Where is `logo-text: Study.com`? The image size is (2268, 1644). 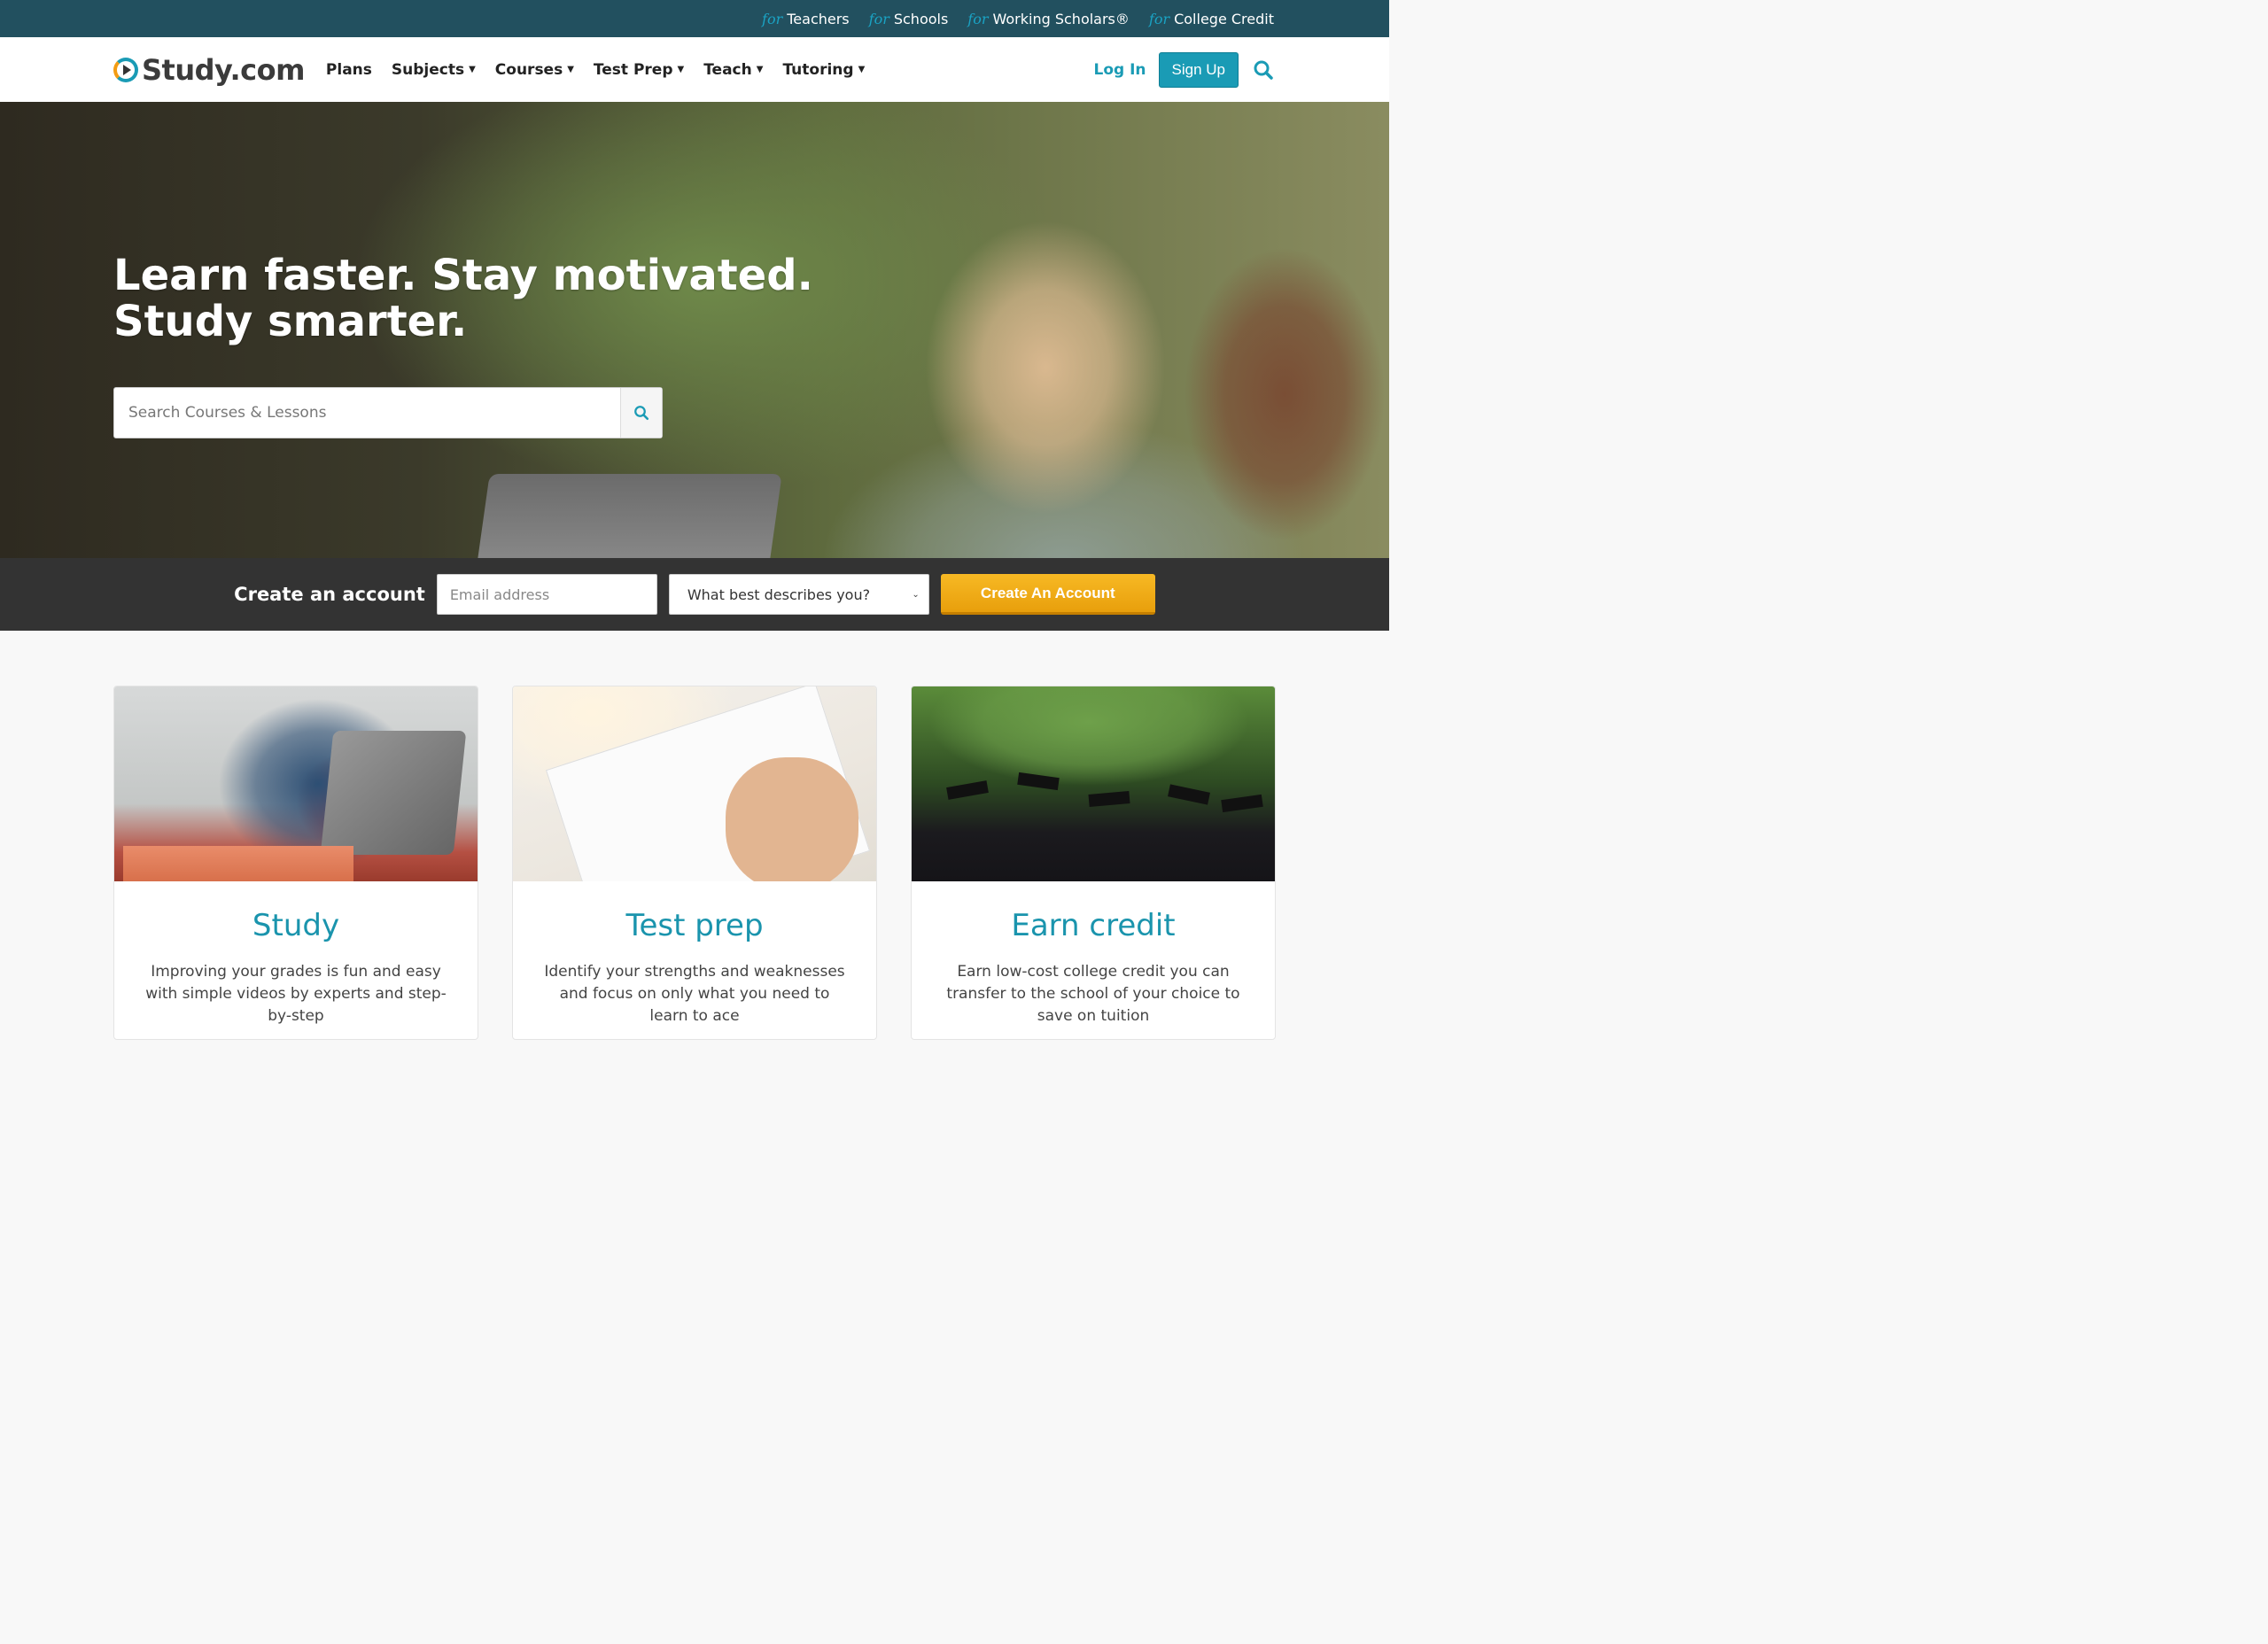 logo-text: Study.com is located at coordinates (223, 69).